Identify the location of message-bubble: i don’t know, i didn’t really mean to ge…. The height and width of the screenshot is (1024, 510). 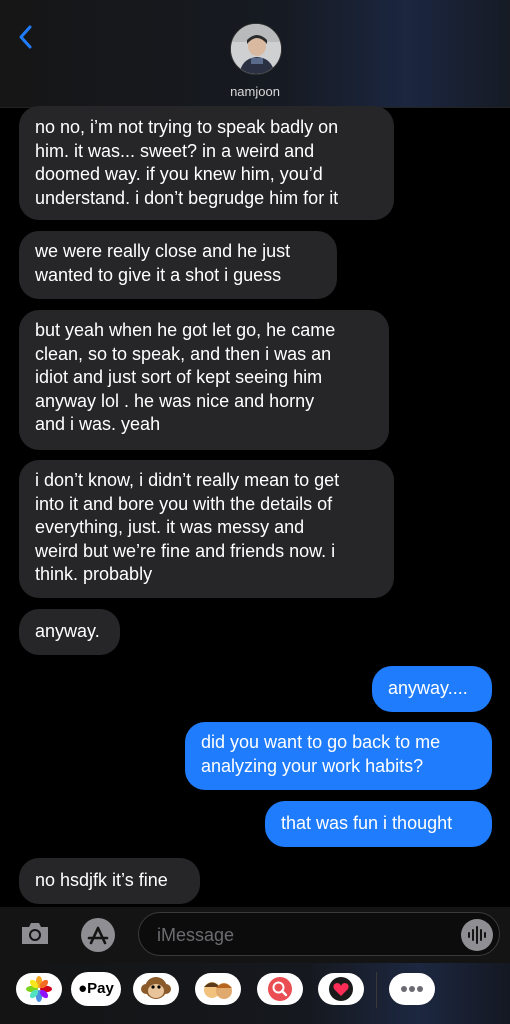
(206, 529).